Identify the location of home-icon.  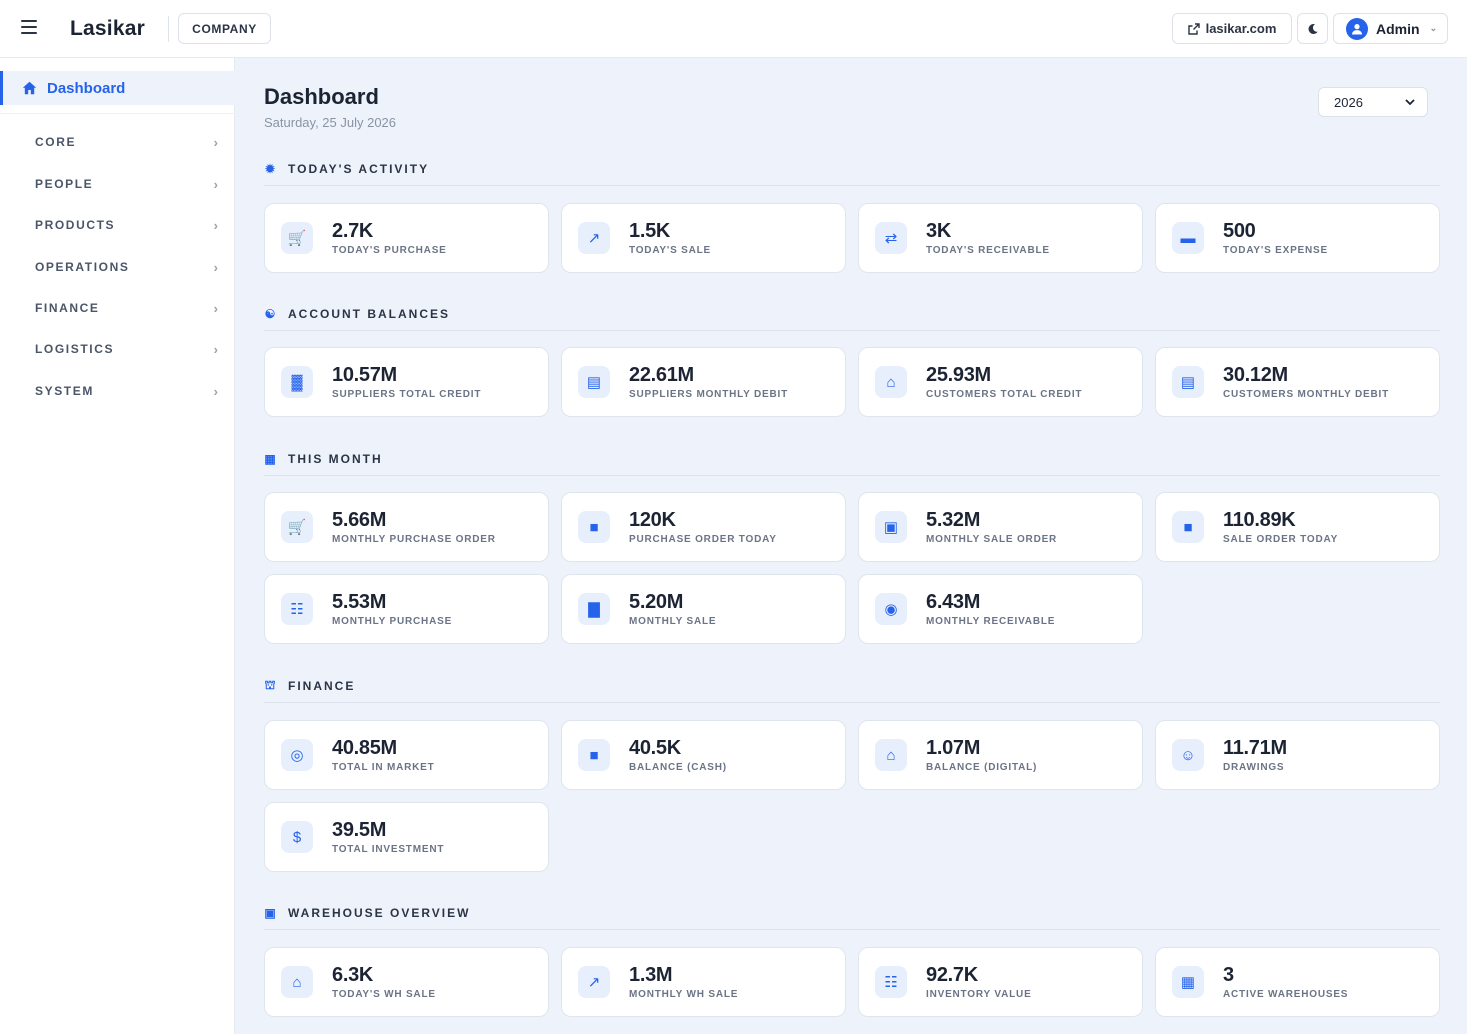
(29, 88).